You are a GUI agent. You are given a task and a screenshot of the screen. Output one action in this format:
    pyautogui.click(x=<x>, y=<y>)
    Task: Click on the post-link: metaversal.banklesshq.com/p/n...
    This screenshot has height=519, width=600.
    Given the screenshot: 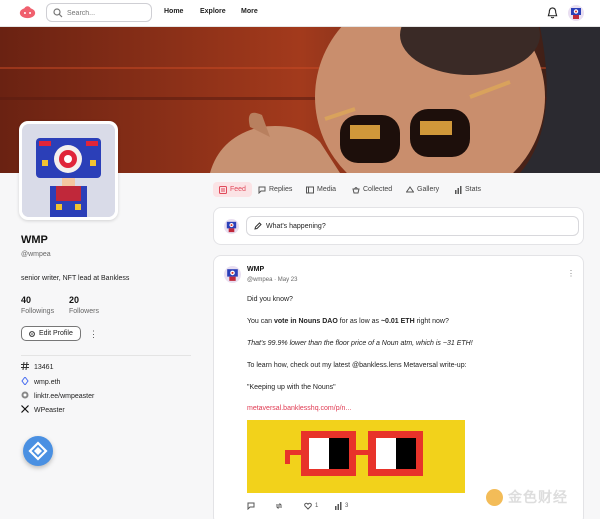 What is the action you would take?
    pyautogui.click(x=299, y=408)
    